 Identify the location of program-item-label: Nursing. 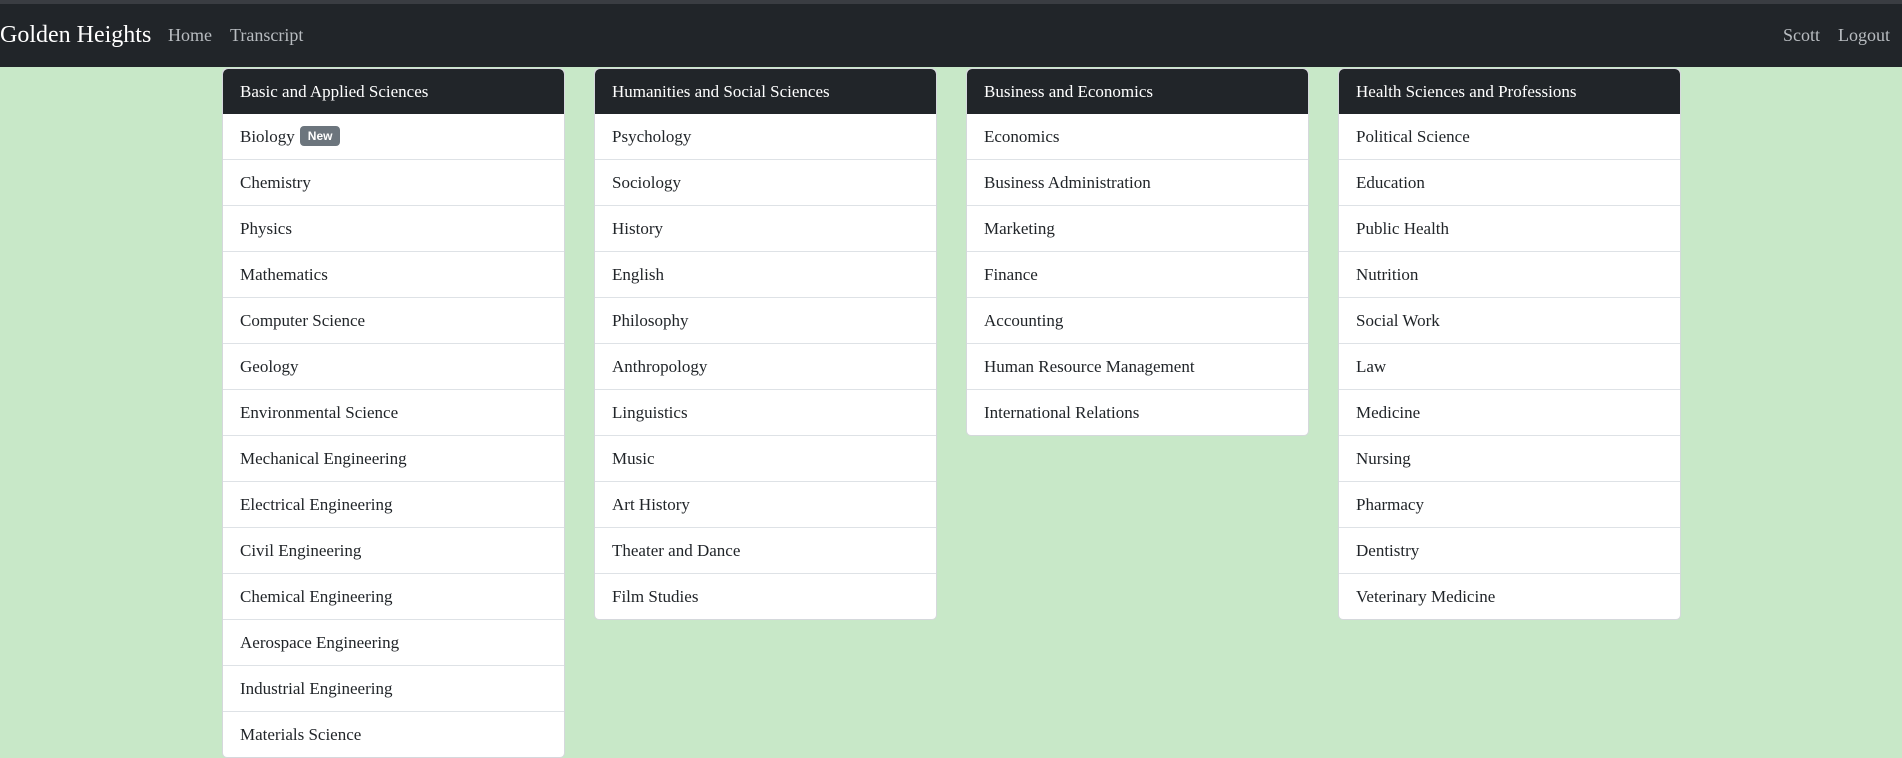
(1383, 458).